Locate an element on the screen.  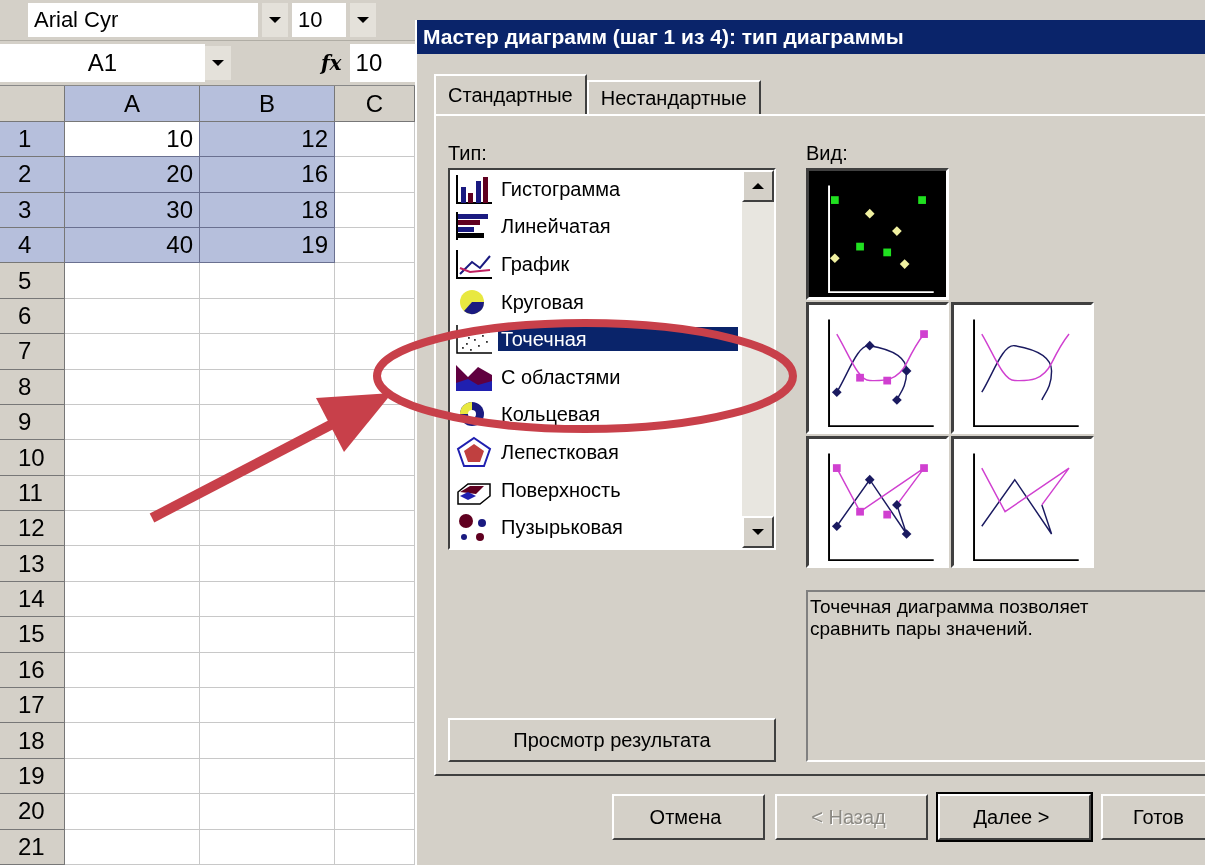
line-chart-icon is located at coordinates (474, 264).